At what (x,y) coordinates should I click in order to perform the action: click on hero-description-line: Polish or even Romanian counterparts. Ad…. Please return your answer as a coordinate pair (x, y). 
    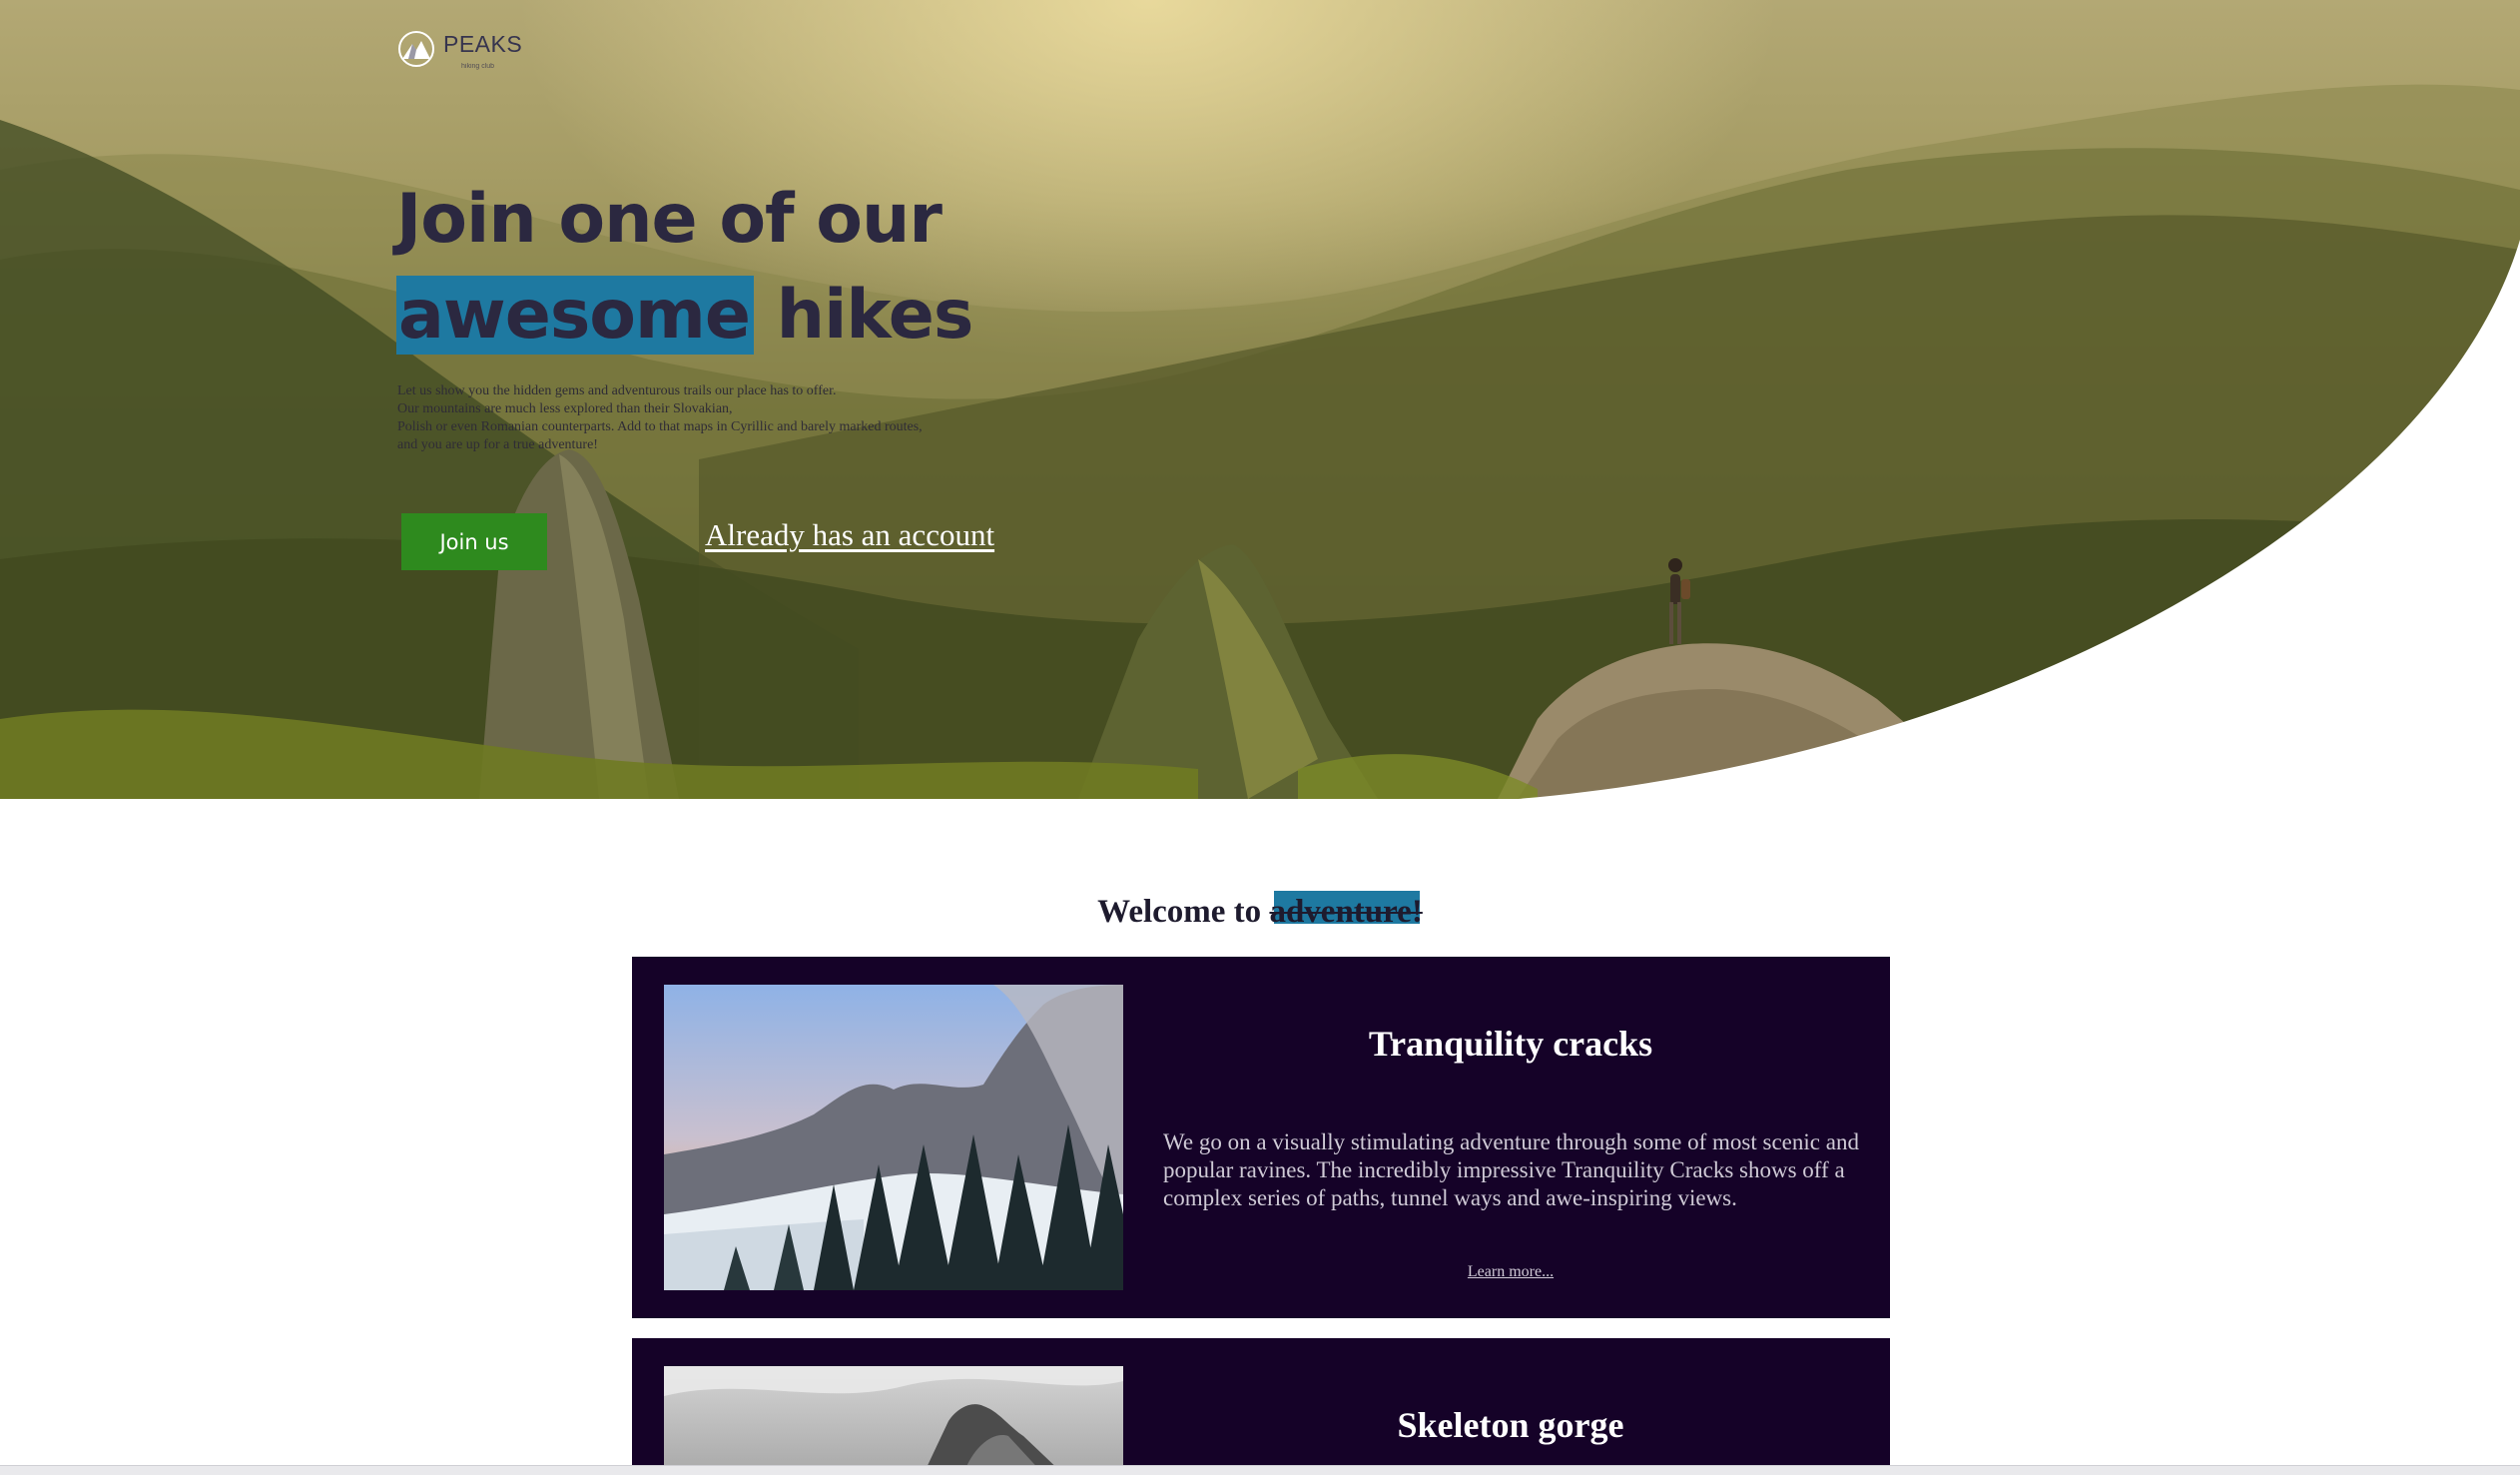
    Looking at the image, I should click on (660, 426).